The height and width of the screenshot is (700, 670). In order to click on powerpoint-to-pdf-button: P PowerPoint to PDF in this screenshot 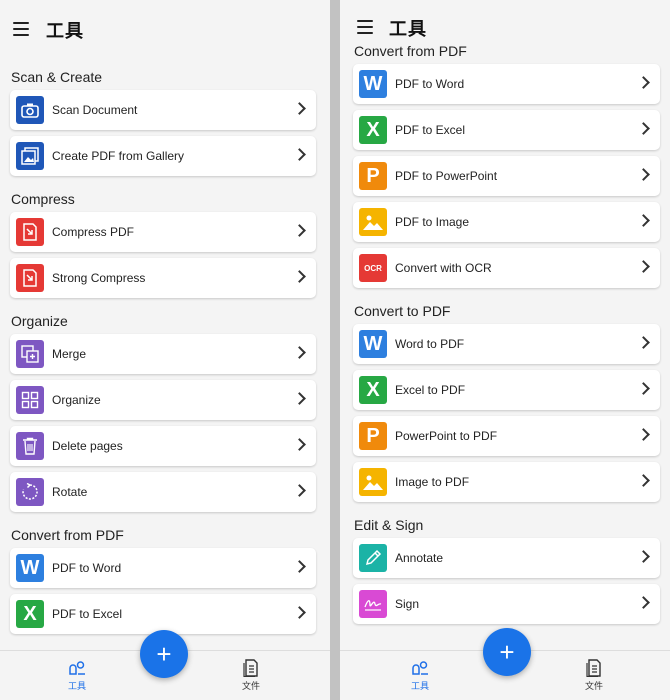, I will do `click(506, 436)`.